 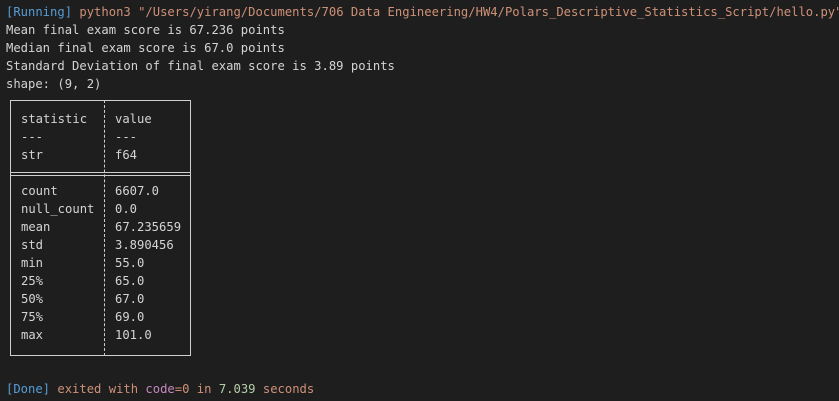 I want to click on table-dtype-statistic: str, so click(x=32, y=155).